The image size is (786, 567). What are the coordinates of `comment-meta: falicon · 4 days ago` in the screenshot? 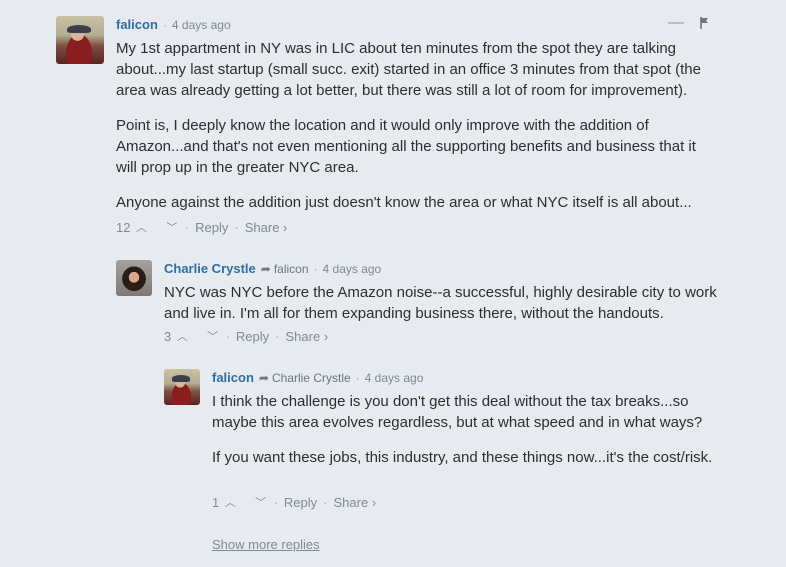 It's located at (173, 24).